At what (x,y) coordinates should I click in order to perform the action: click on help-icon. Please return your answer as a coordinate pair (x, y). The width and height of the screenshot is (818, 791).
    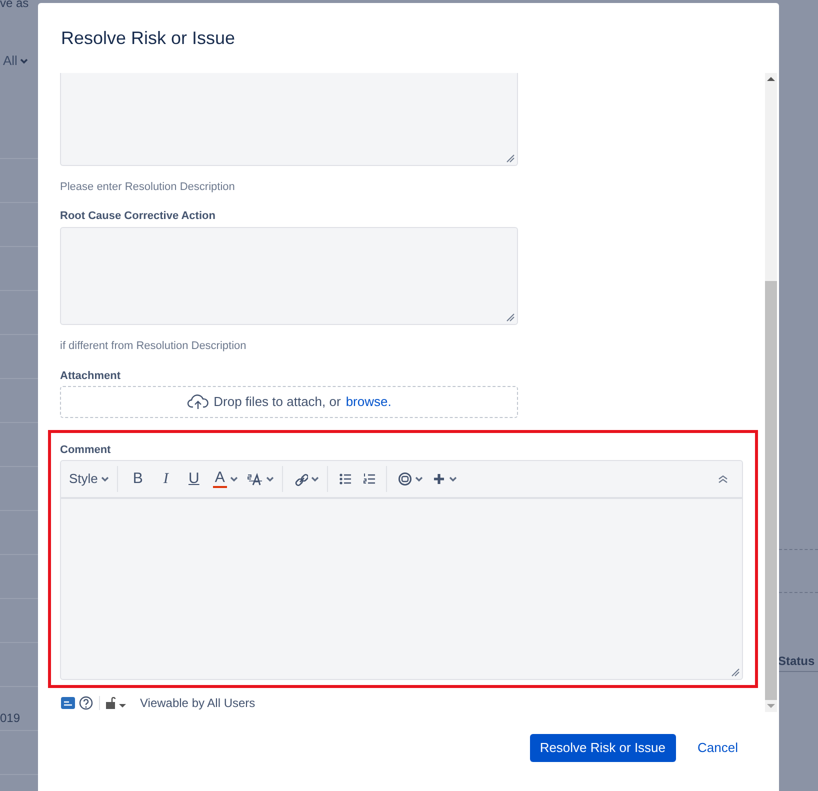
    Looking at the image, I should click on (86, 703).